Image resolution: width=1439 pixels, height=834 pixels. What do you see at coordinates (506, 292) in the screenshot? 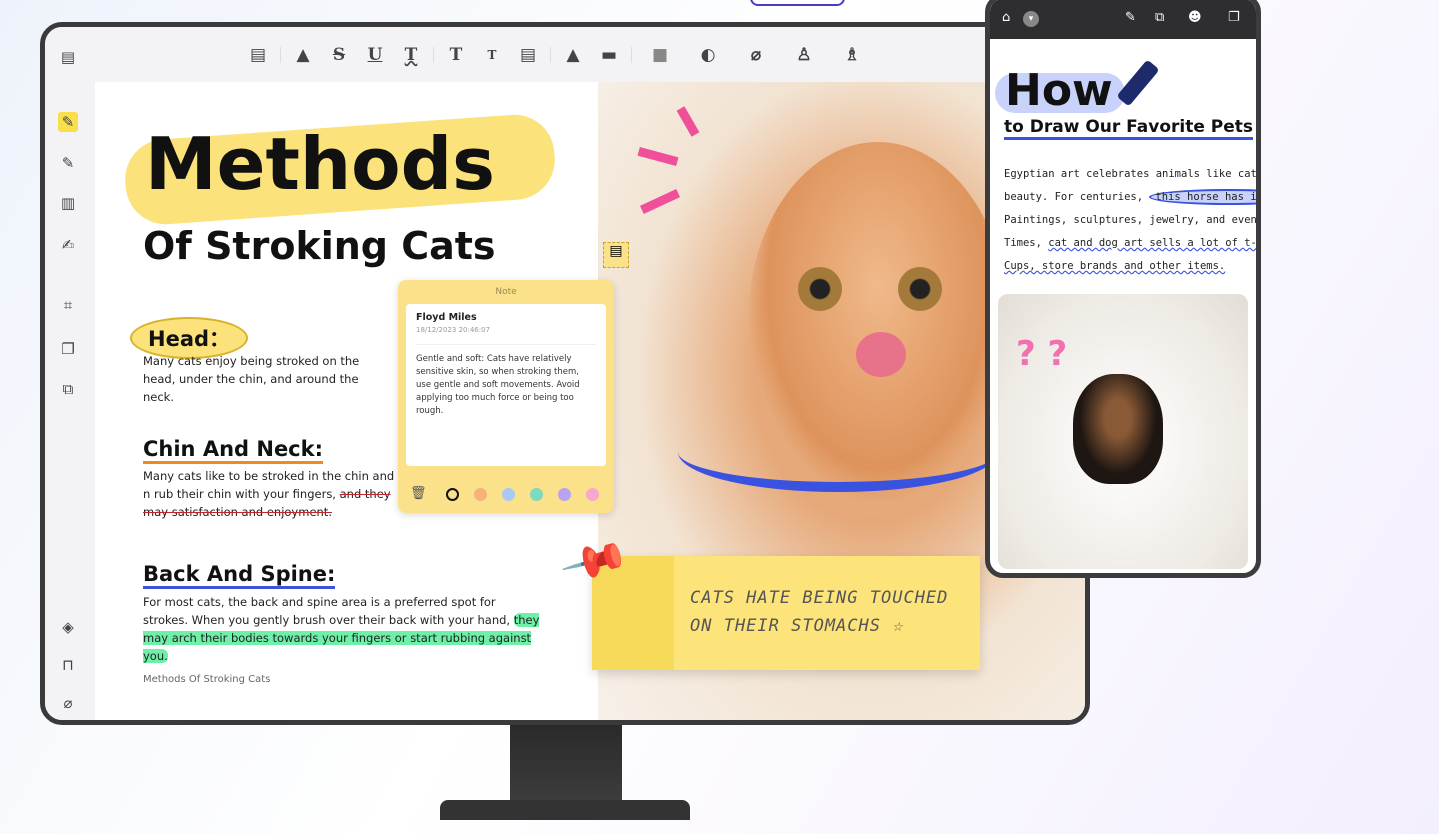
I see `note-title: Note` at bounding box center [506, 292].